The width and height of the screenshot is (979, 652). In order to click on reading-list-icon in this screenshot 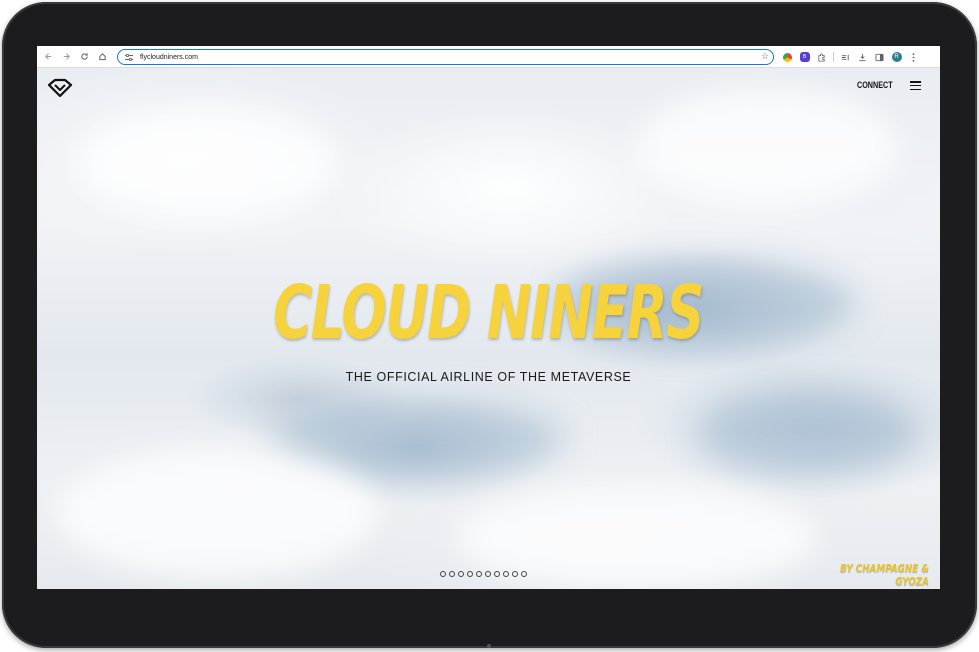, I will do `click(845, 57)`.